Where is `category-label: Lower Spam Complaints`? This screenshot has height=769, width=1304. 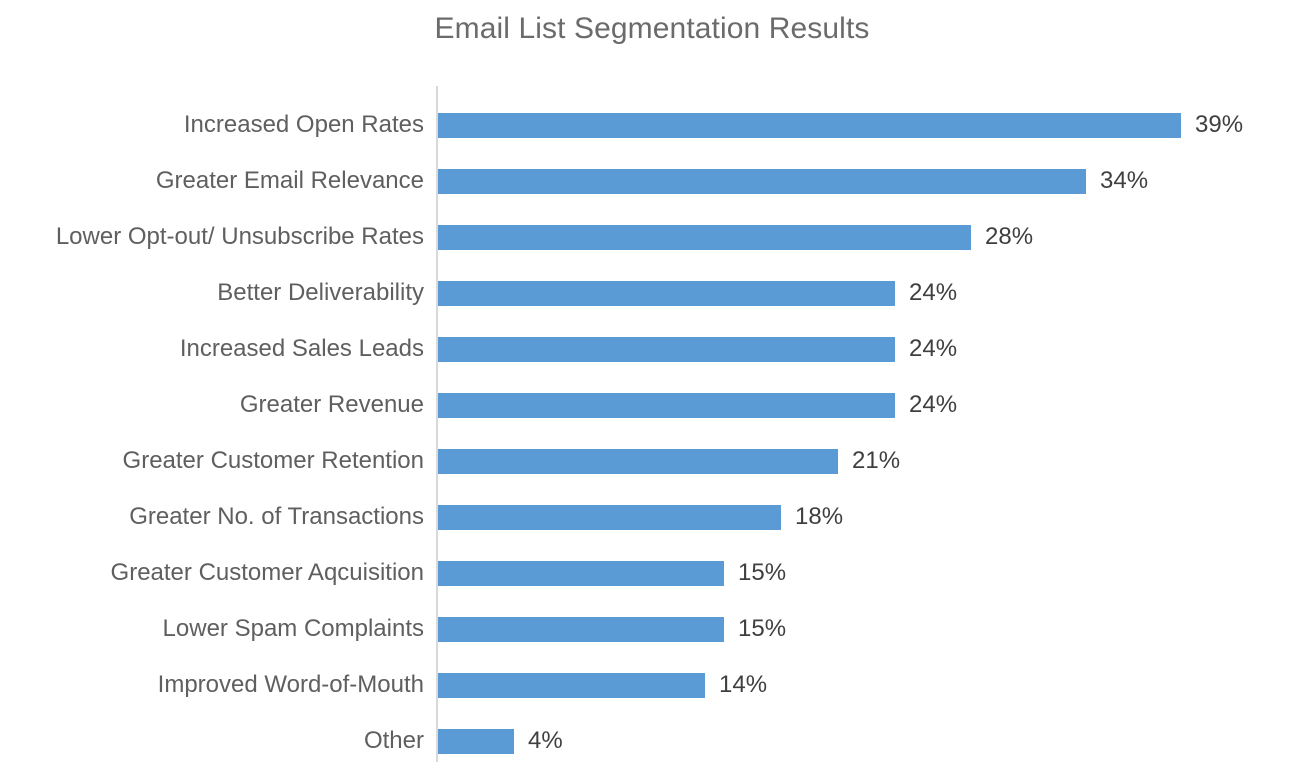
category-label: Lower Spam Complaints is located at coordinates (293, 628).